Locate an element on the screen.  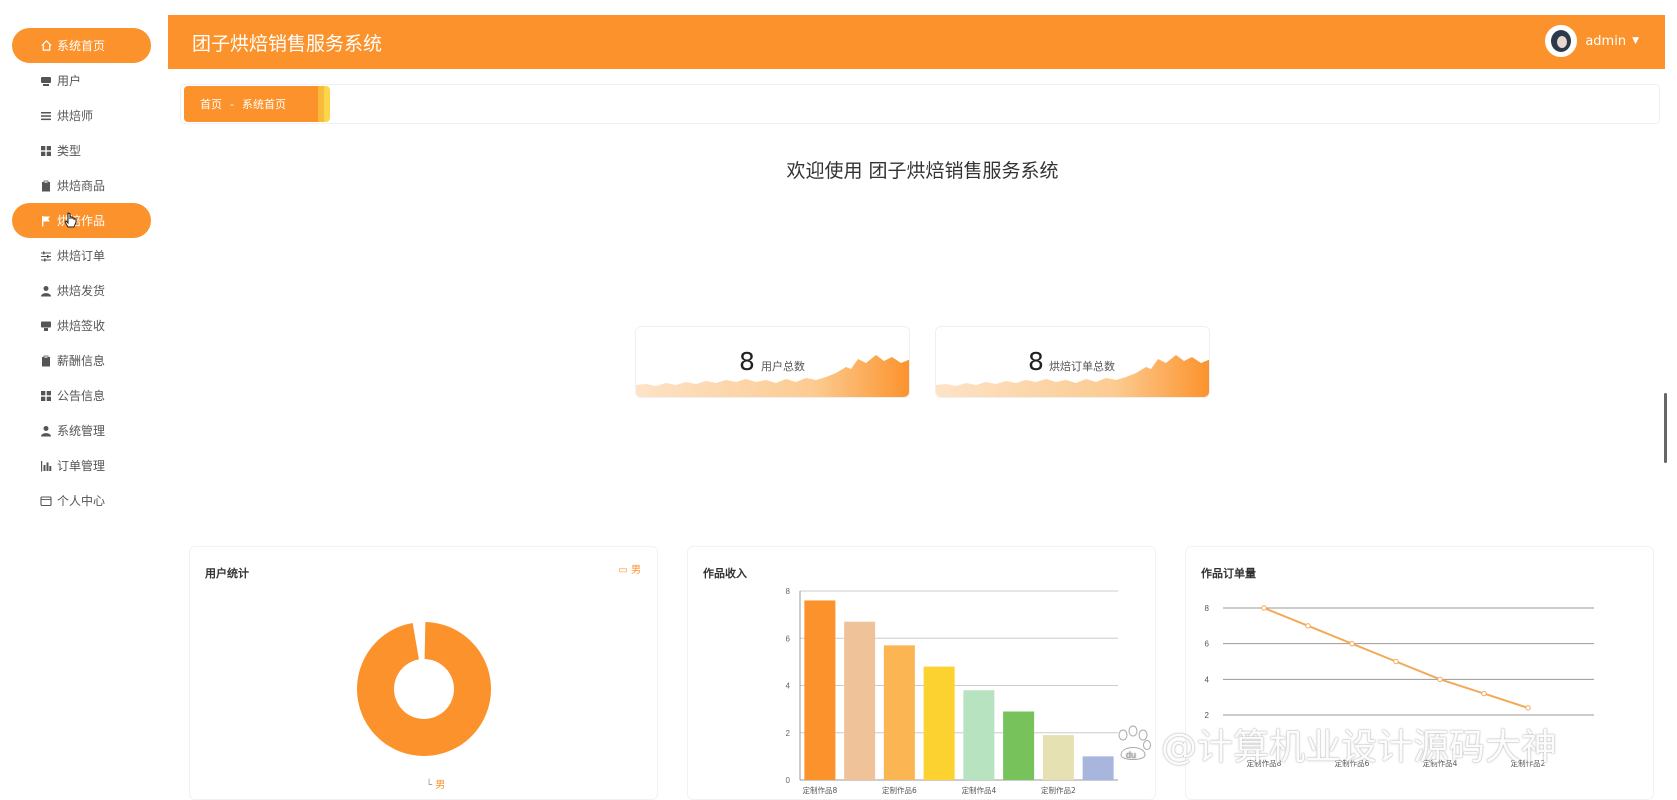
revenue-card: 作品收入 0 2 4 6 8 定制作品8 定制作品6 定制作品4 定制作品2 is located at coordinates (921, 673).